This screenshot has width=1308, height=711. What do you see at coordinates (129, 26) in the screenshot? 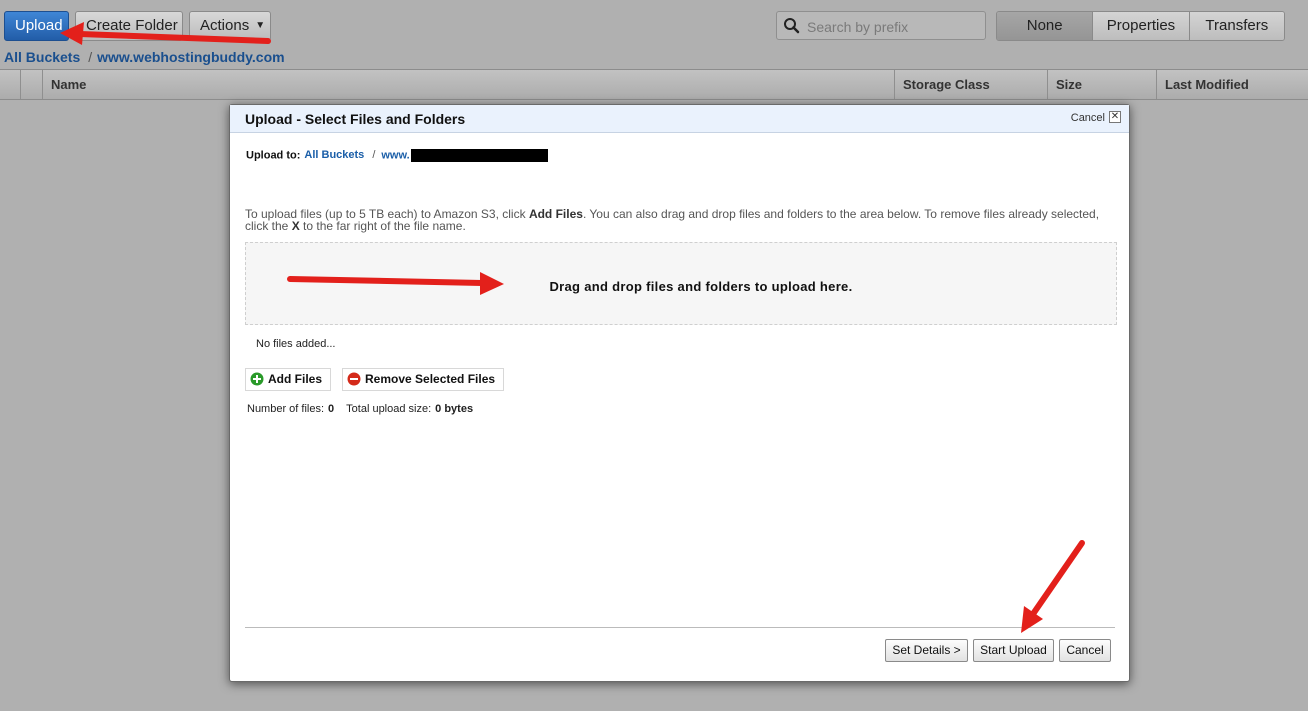
I see `create-folder-button: Create Folder` at bounding box center [129, 26].